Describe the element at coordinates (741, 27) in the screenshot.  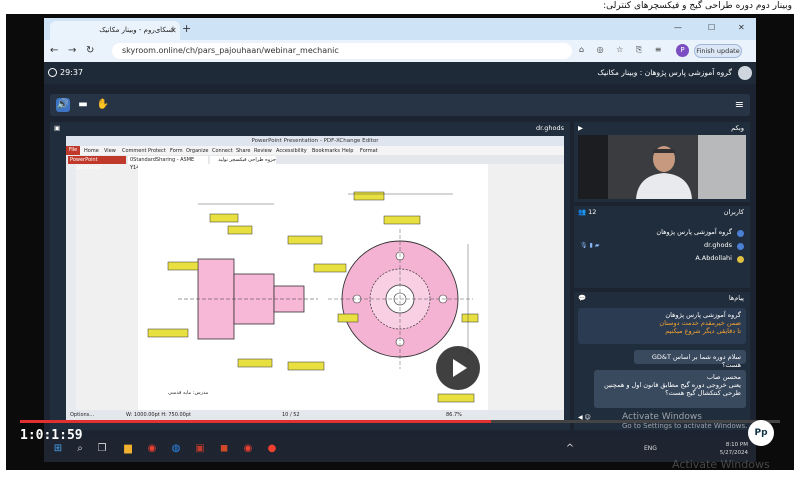
I see `close-window-icon: ✕` at that location.